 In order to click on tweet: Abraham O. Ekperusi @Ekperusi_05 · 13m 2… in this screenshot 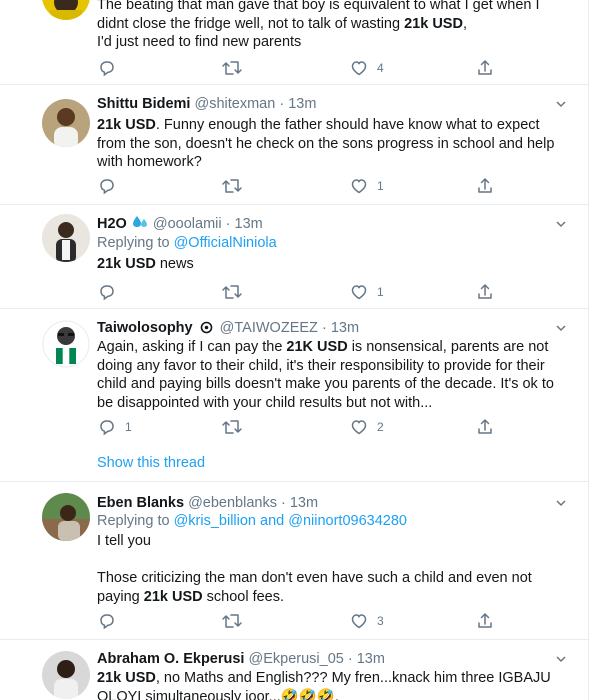, I will do `click(294, 674)`.